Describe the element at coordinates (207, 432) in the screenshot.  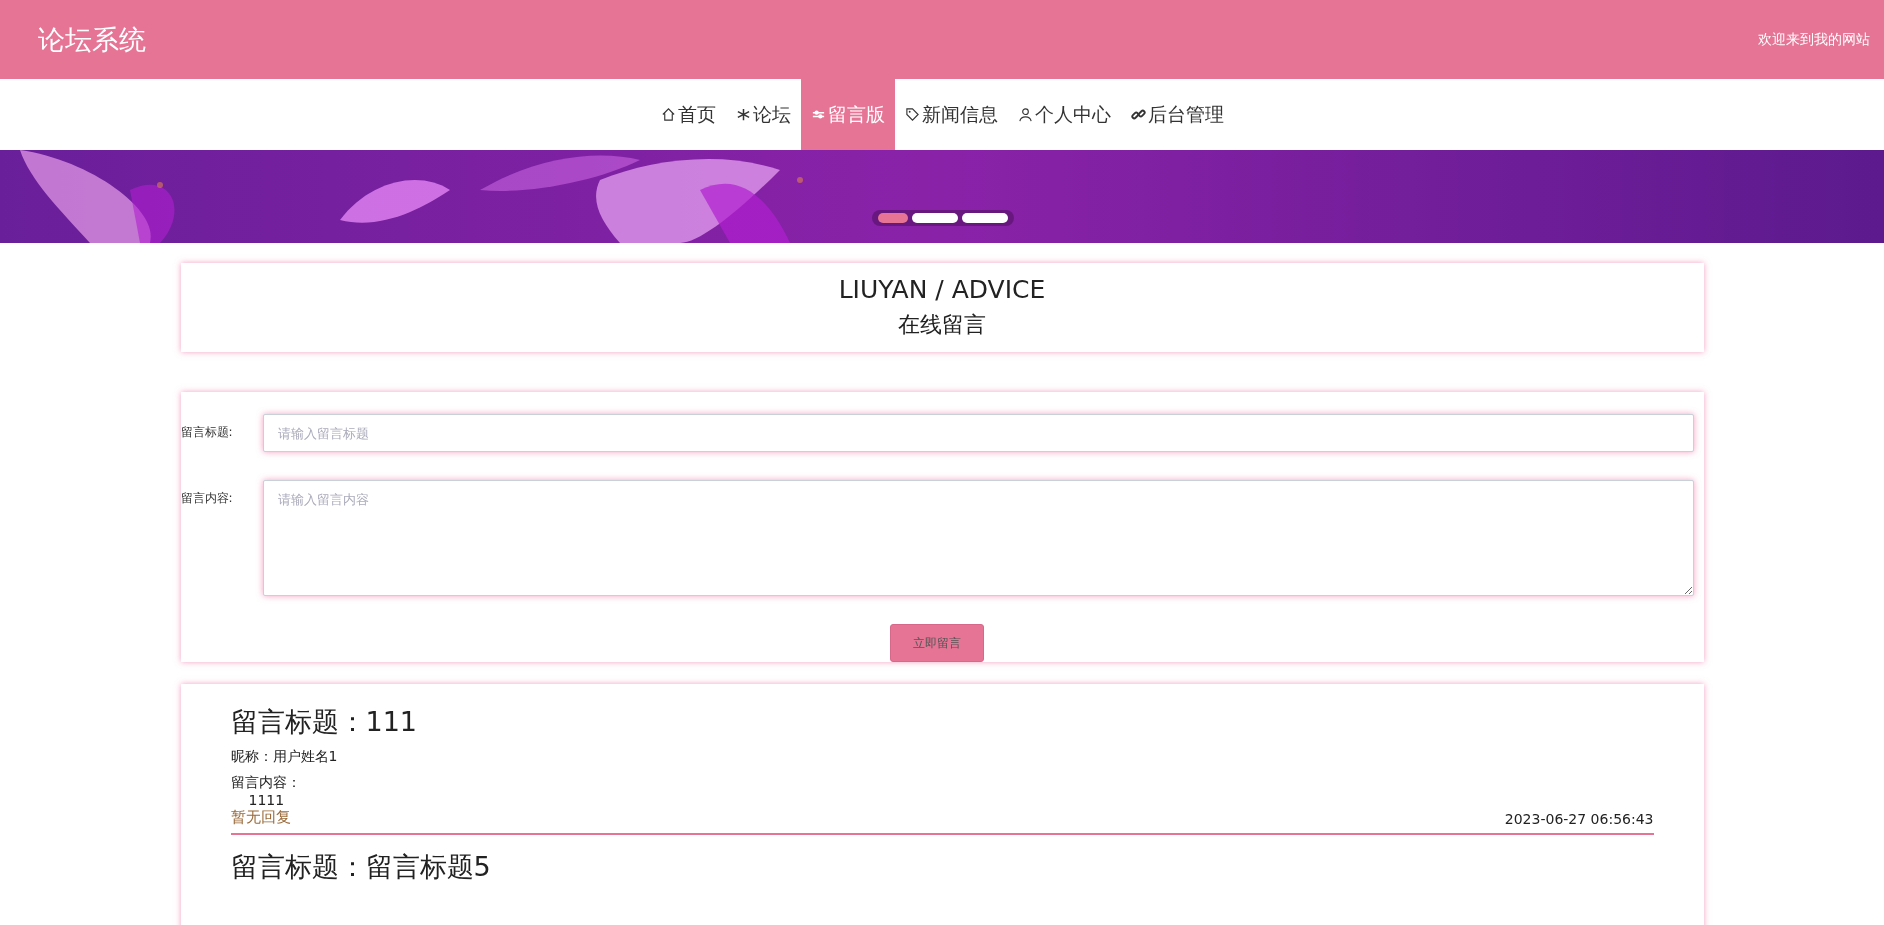
I see `title-label: 留言标题:` at that location.